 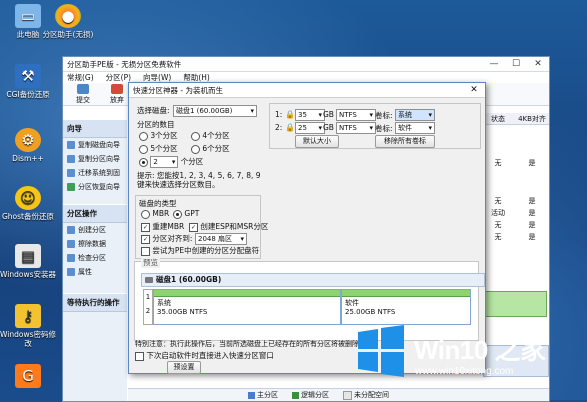 I want to click on discard-icon, so click(x=117, y=89).